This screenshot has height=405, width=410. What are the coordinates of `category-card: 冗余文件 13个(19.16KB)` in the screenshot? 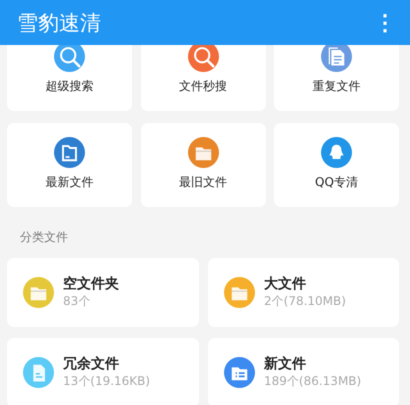 It's located at (103, 371).